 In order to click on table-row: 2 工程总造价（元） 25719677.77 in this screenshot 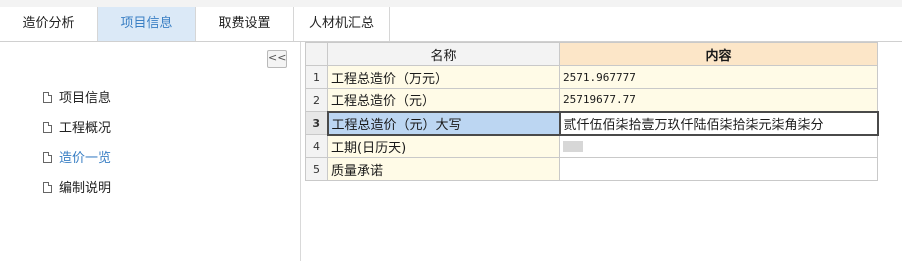, I will do `click(591, 100)`.